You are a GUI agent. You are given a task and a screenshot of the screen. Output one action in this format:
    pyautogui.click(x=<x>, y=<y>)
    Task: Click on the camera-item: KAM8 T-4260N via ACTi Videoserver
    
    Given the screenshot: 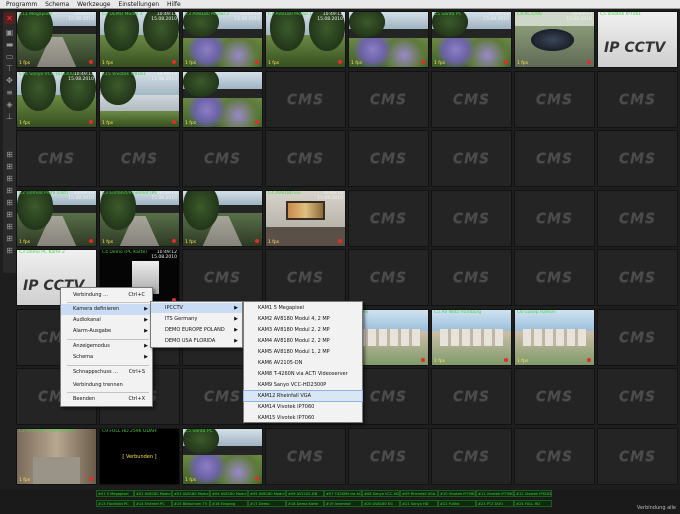 What is the action you would take?
    pyautogui.click(x=303, y=374)
    